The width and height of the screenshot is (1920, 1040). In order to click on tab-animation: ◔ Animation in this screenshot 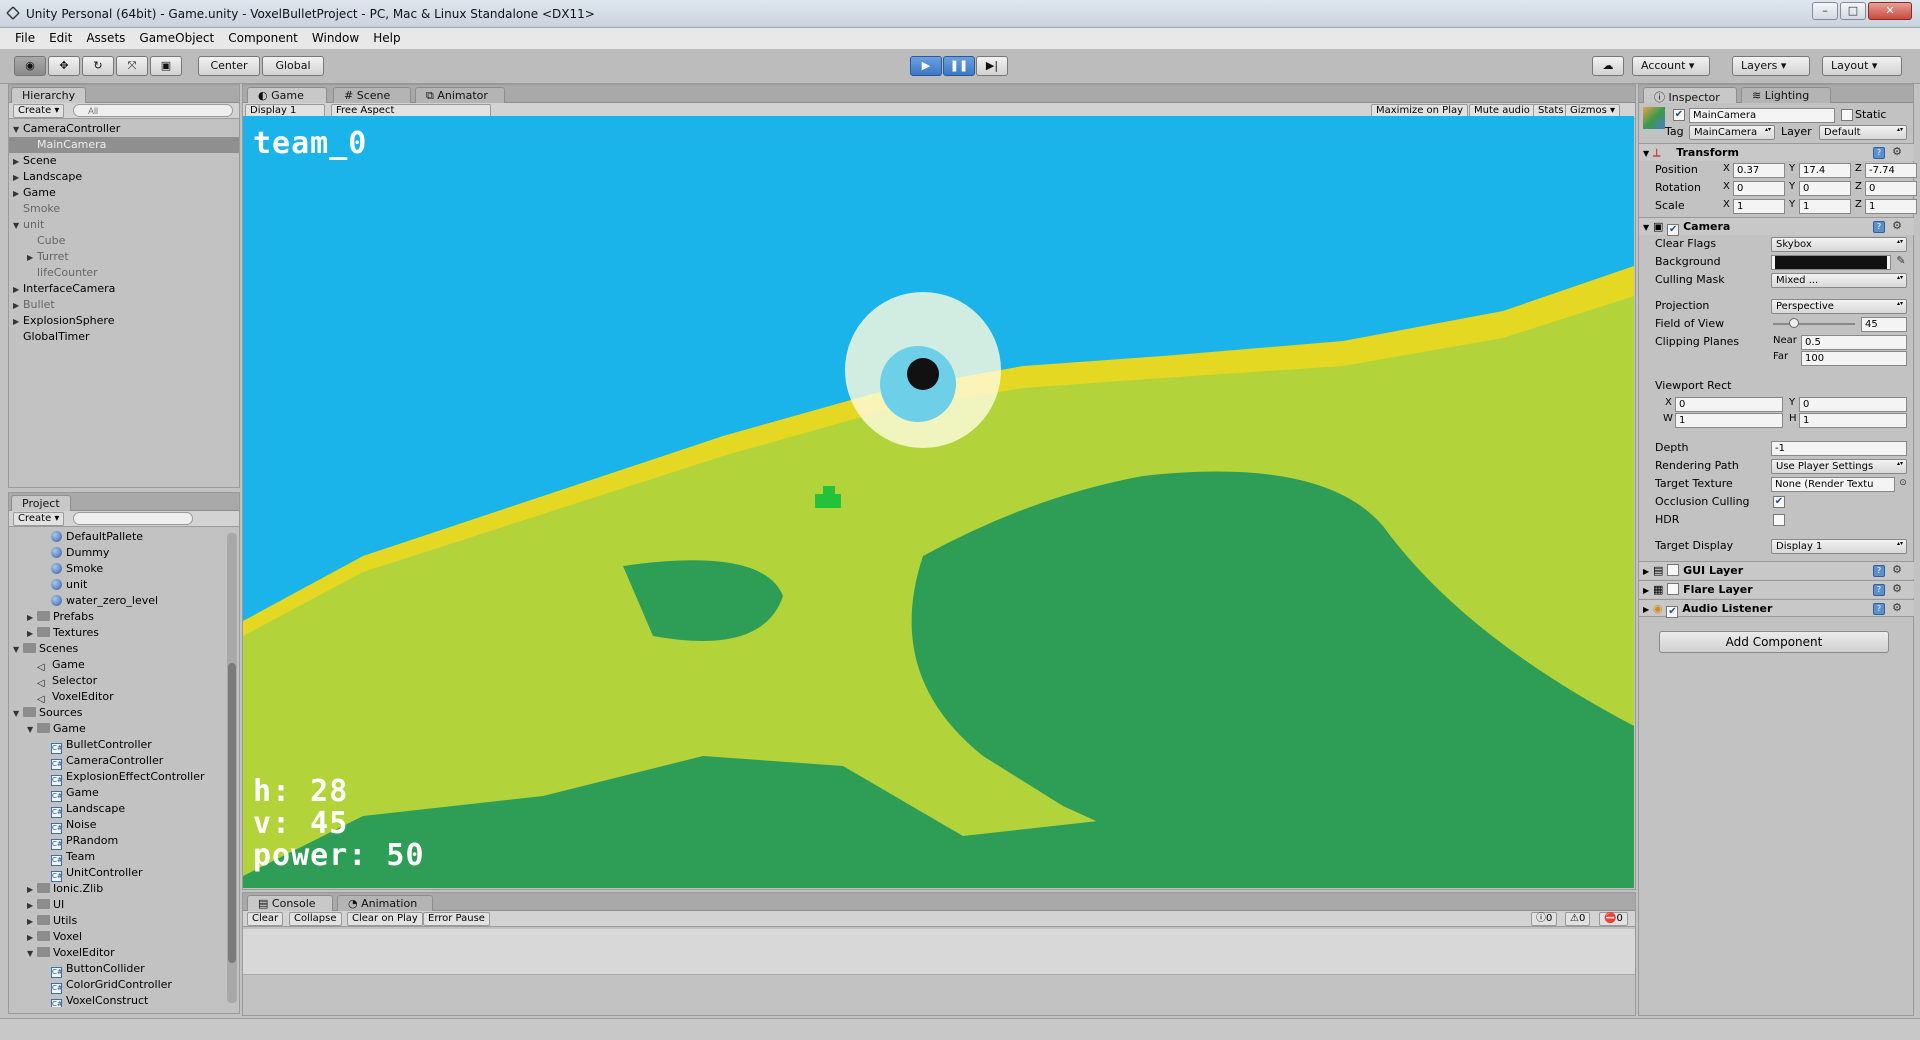, I will do `click(385, 903)`.